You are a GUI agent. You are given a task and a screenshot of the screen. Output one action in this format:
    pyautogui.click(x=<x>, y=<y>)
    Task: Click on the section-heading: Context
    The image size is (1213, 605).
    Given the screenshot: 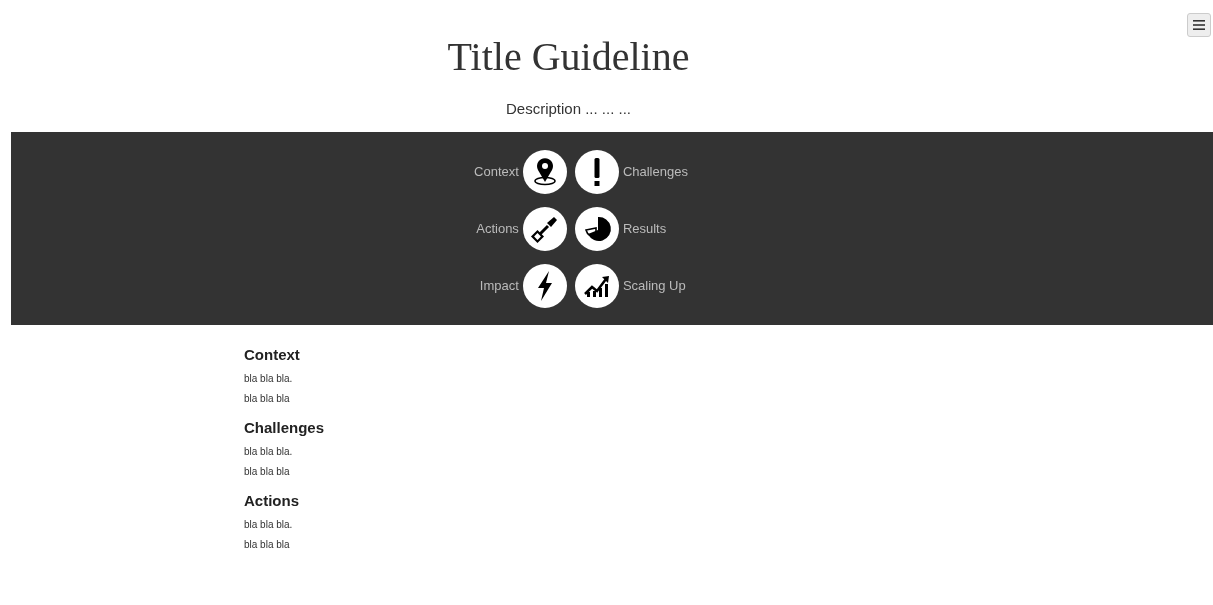 What is the action you would take?
    pyautogui.click(x=272, y=355)
    